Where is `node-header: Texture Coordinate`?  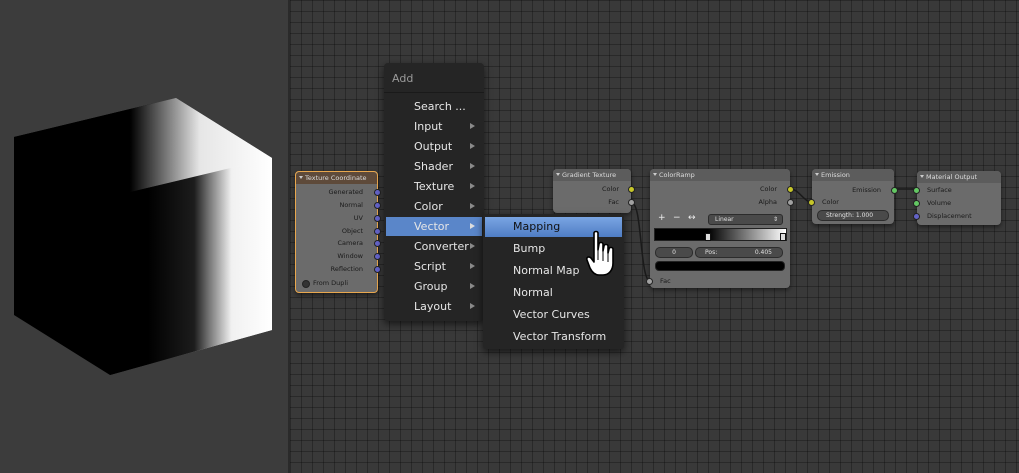
node-header: Texture Coordinate is located at coordinates (336, 178).